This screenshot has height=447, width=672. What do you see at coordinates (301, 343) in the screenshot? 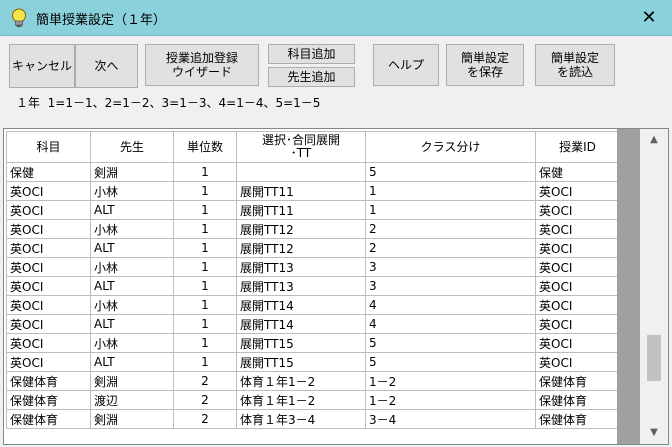
I see `cell-group: 展開TT15` at bounding box center [301, 343].